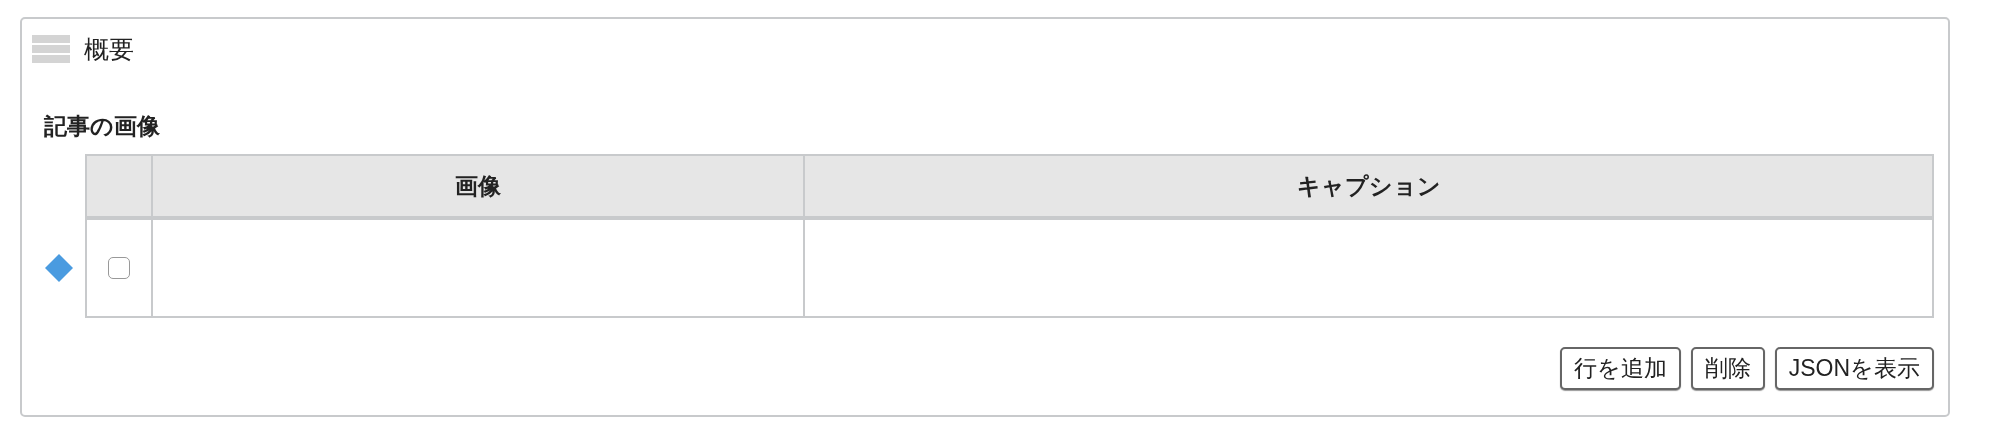  I want to click on column-header: 画像, so click(479, 187).